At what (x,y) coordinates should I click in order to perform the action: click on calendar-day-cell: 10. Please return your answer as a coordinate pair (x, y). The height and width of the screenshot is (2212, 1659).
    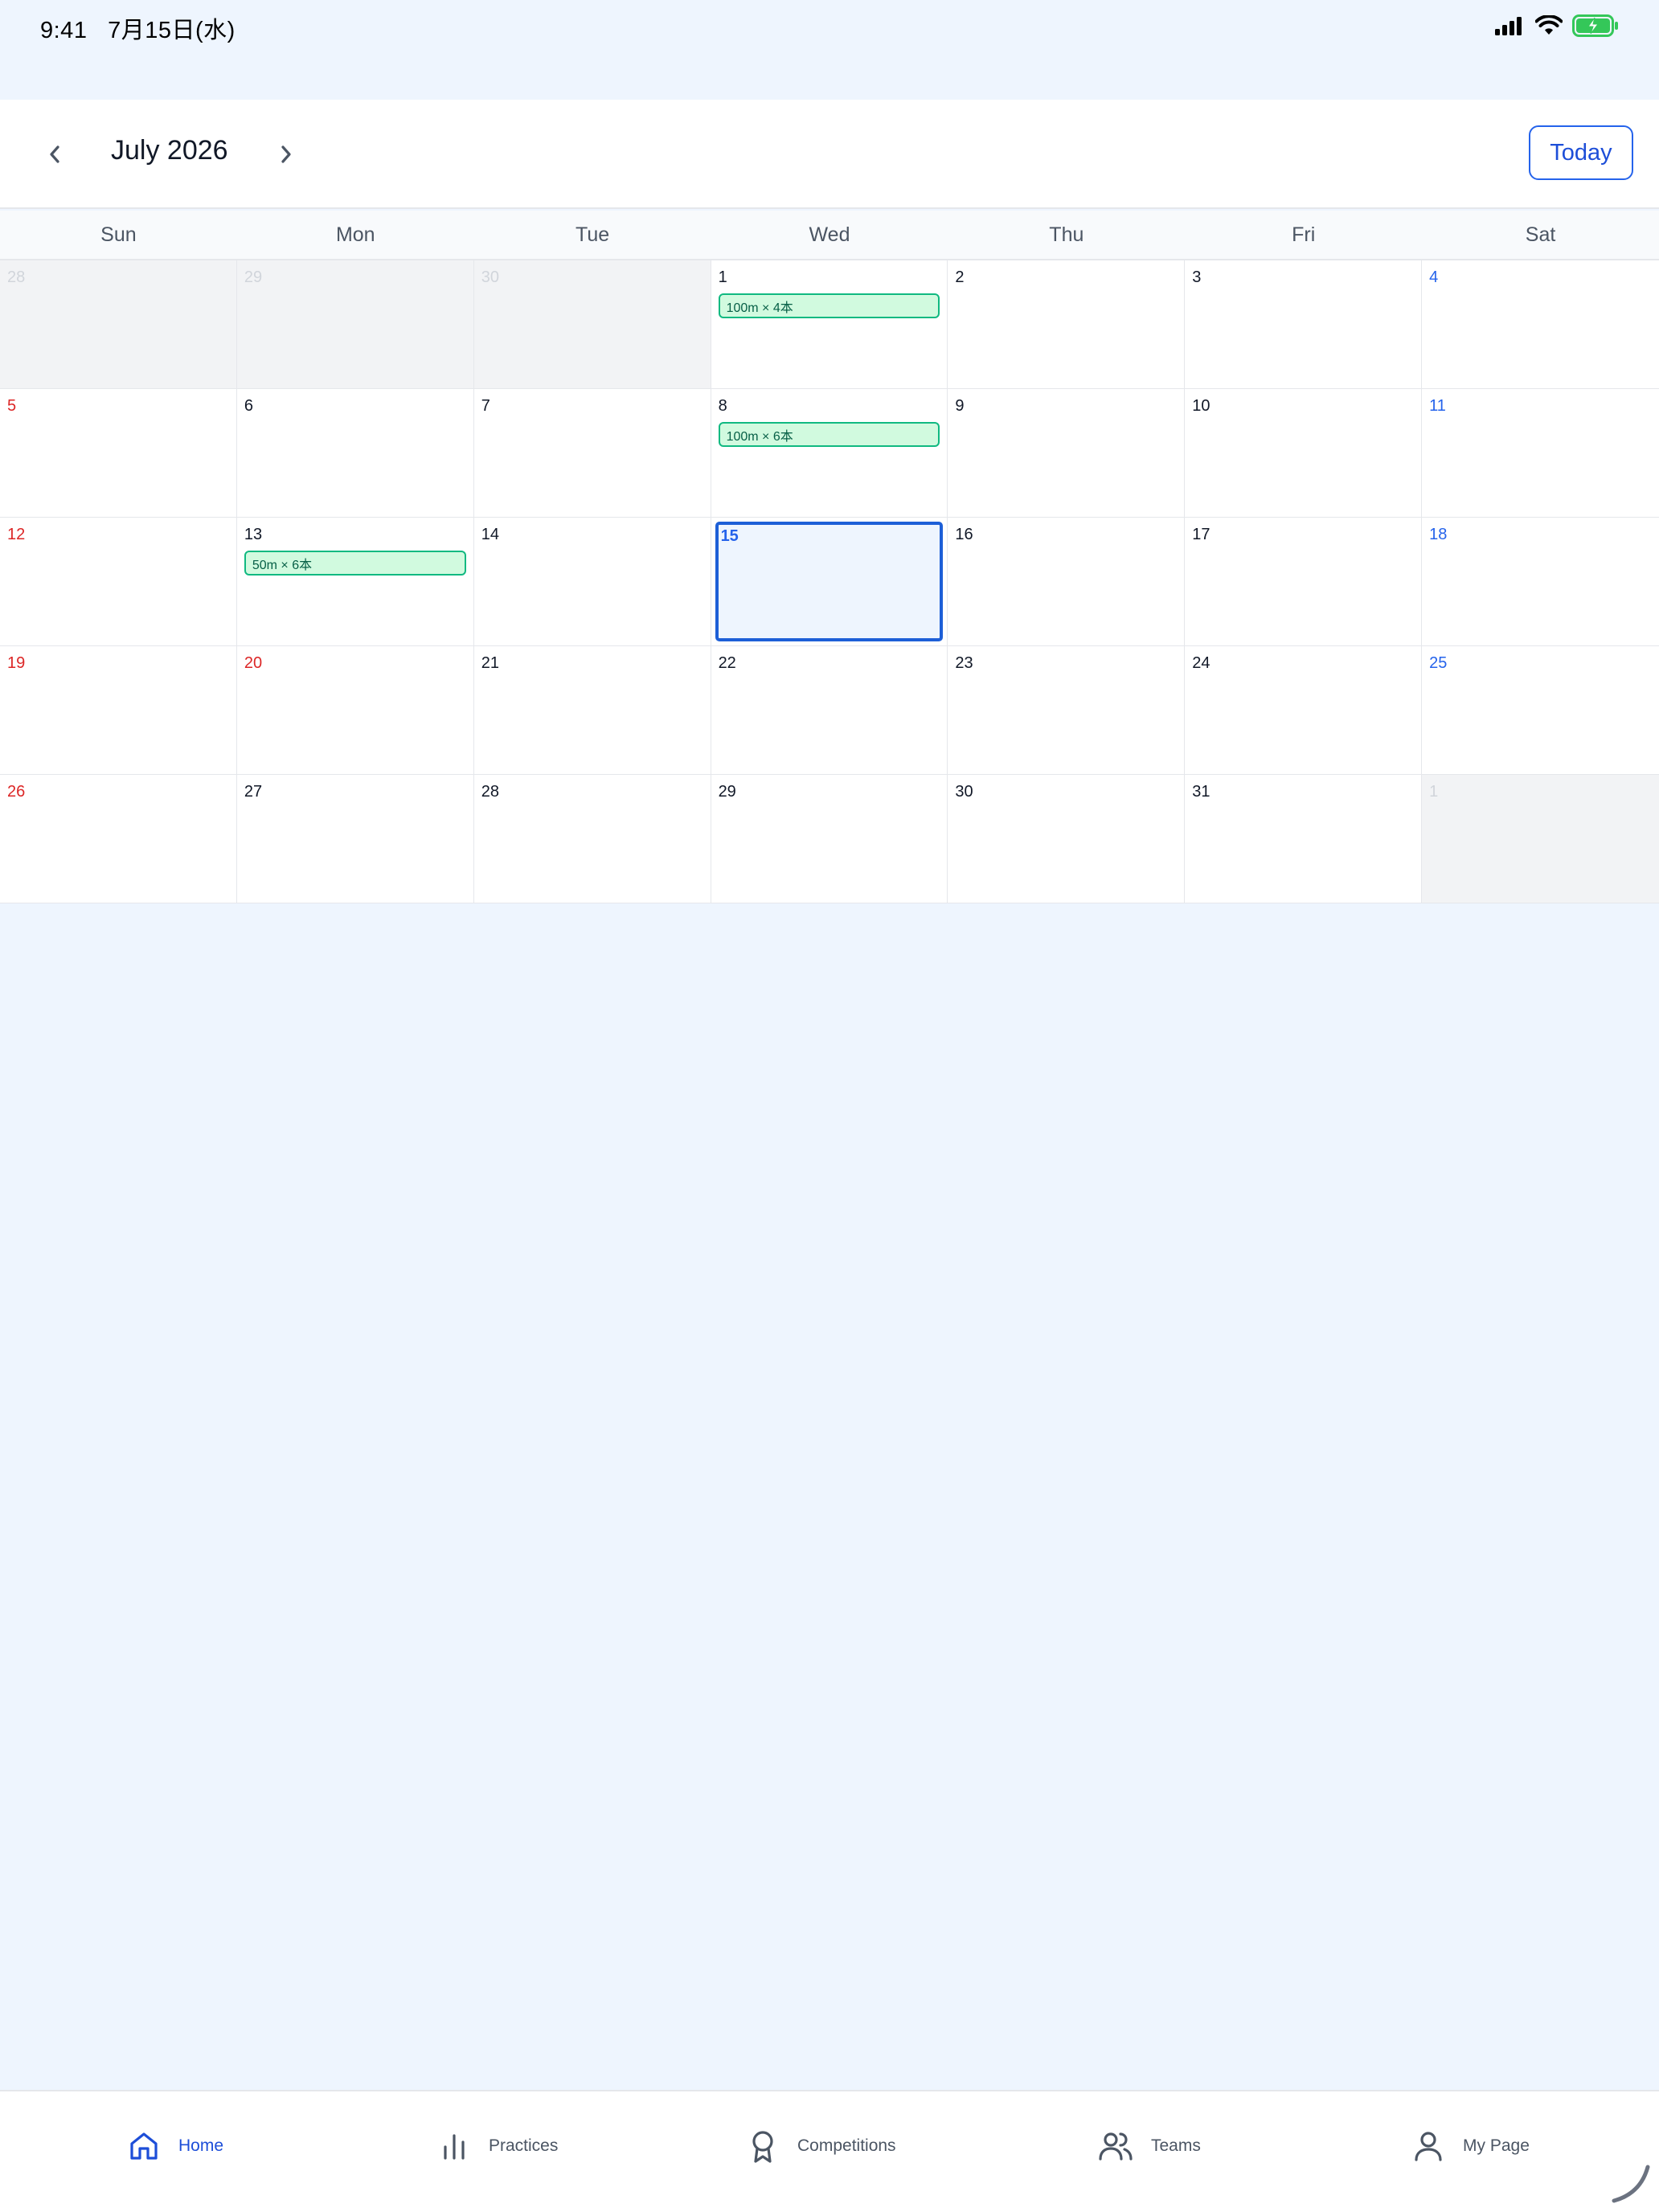
    Looking at the image, I should click on (1304, 453).